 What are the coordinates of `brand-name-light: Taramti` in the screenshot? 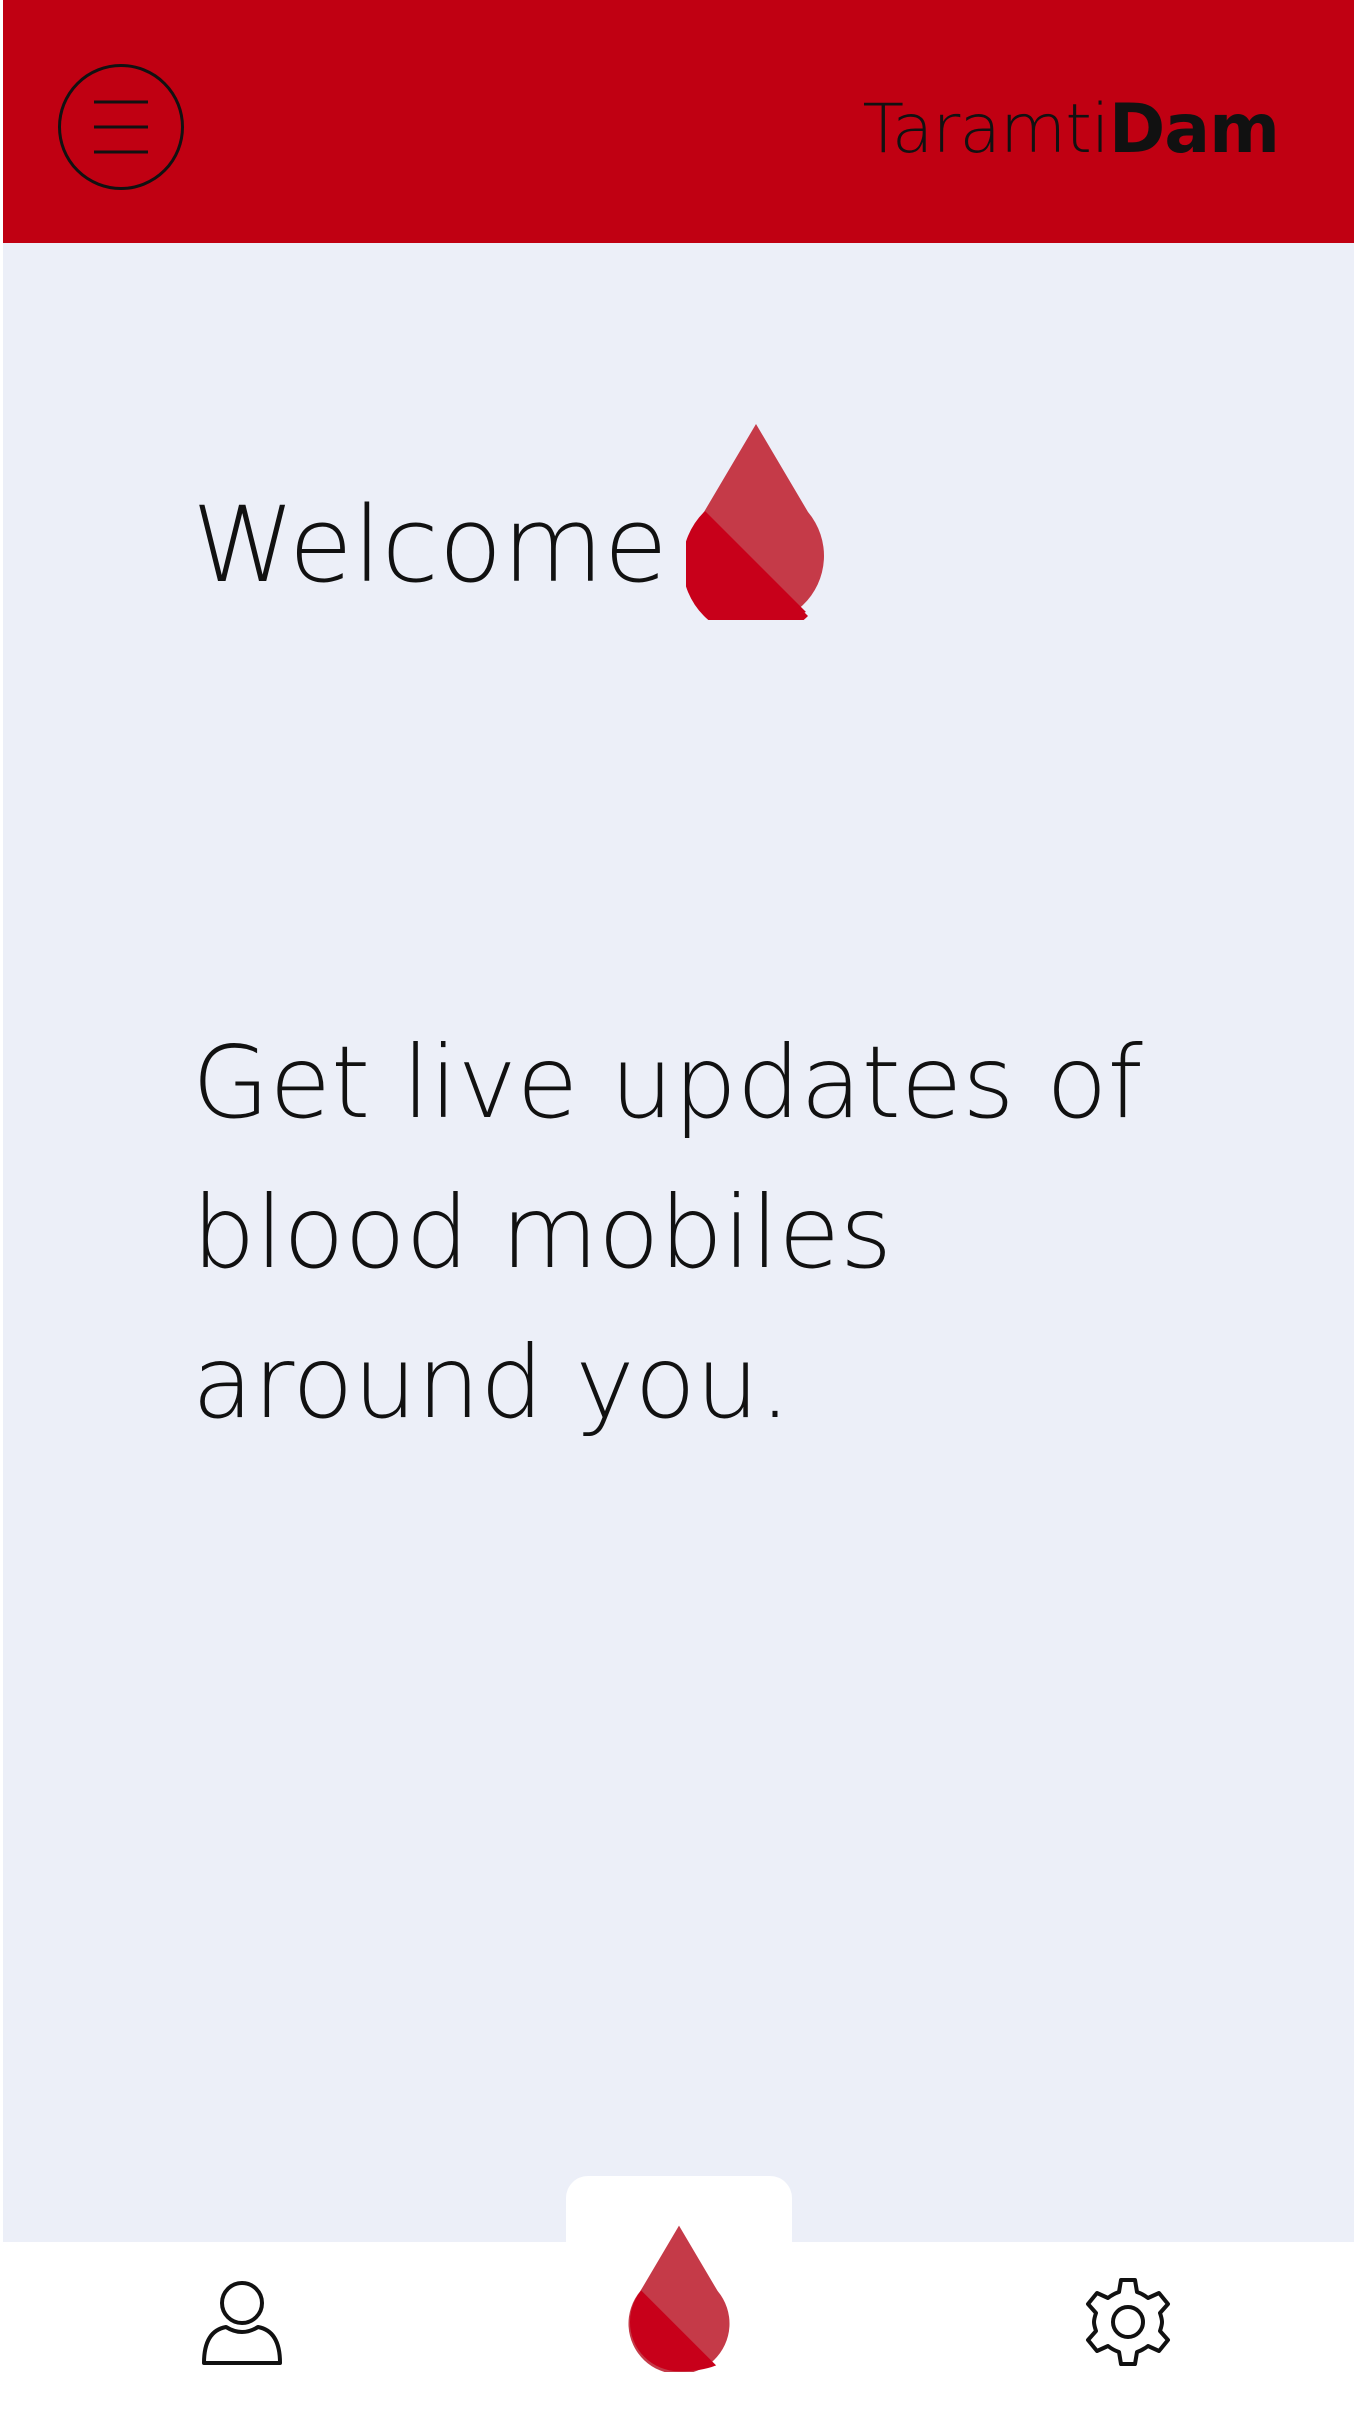 It's located at (985, 129).